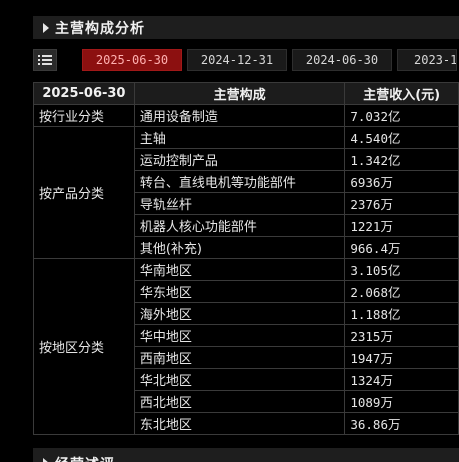  What do you see at coordinates (239, 313) in the screenshot?
I see `item-name: 海外地区` at bounding box center [239, 313].